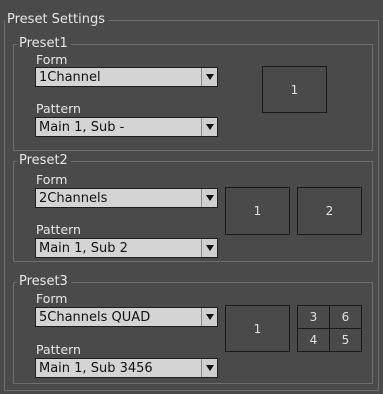  Describe the element at coordinates (126, 198) in the screenshot. I see `preset2-form-dropdown: 2Channels` at that location.